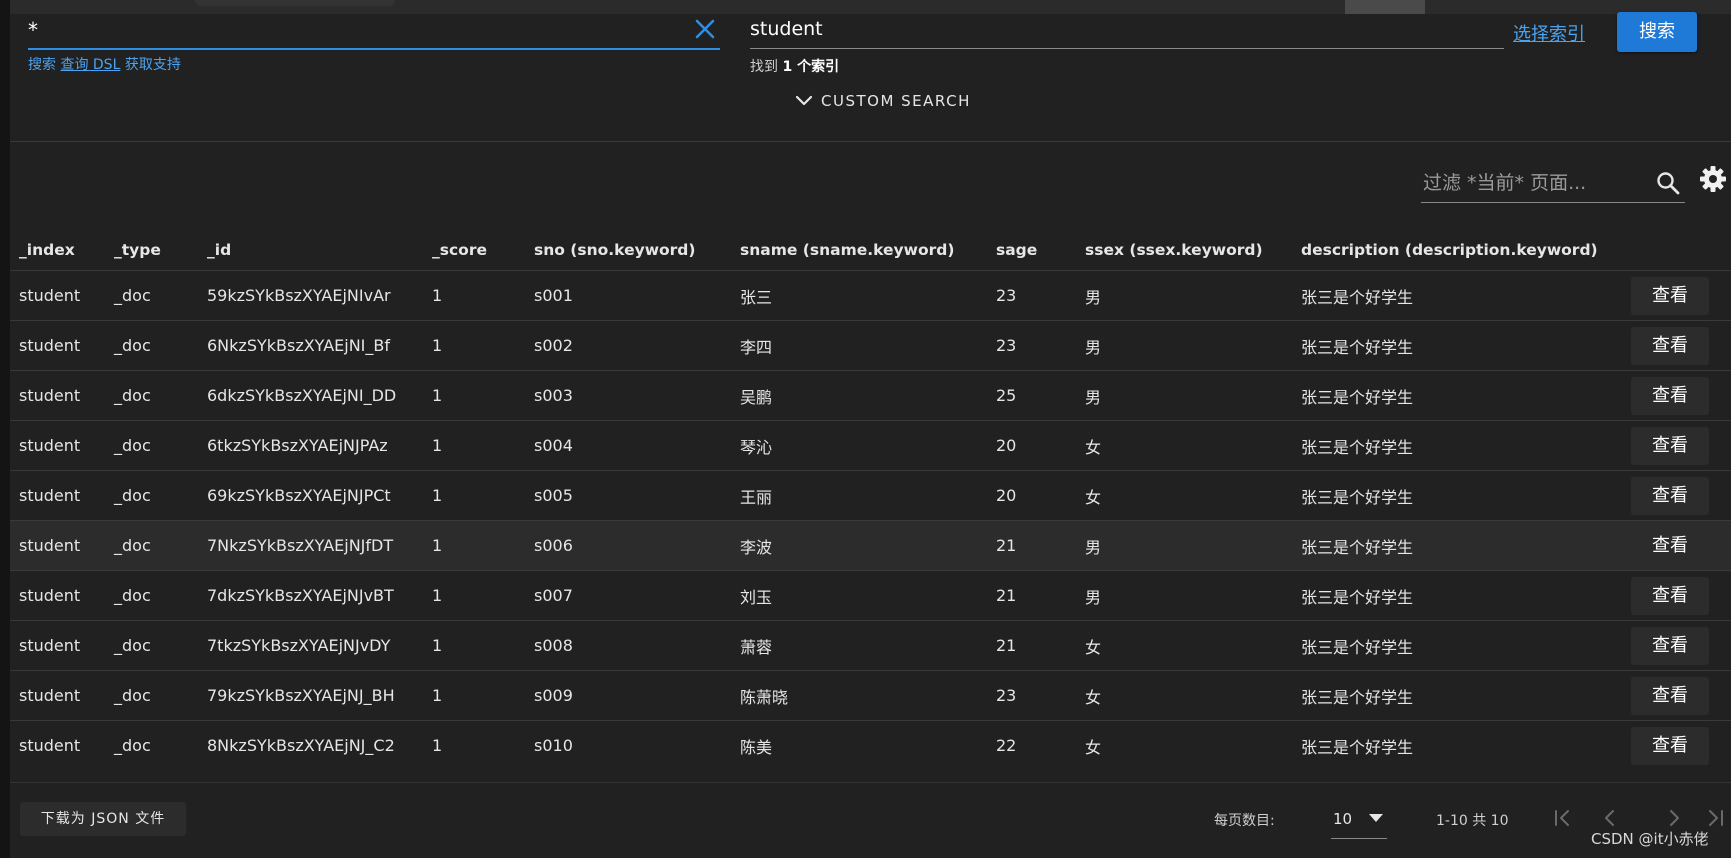 The image size is (1731, 858). What do you see at coordinates (637, 250) in the screenshot?
I see `column-header-sno: sno (sno.keyword)` at bounding box center [637, 250].